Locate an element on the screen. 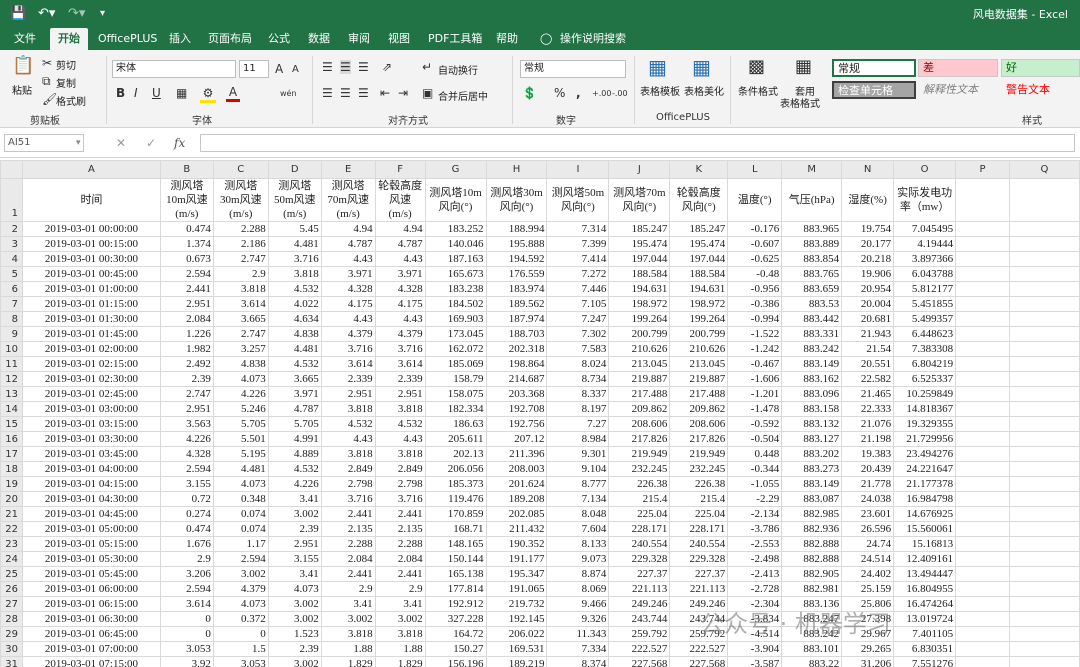 This screenshot has width=1080, height=667. row-header: 2 is located at coordinates (11, 229).